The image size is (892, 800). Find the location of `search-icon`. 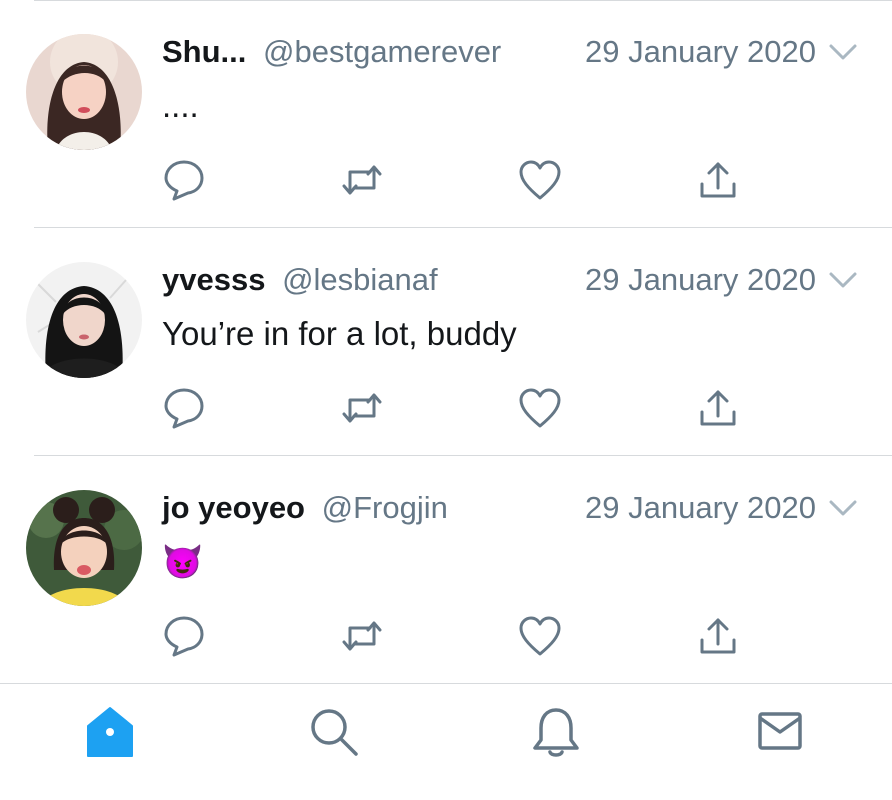

search-icon is located at coordinates (334, 732).